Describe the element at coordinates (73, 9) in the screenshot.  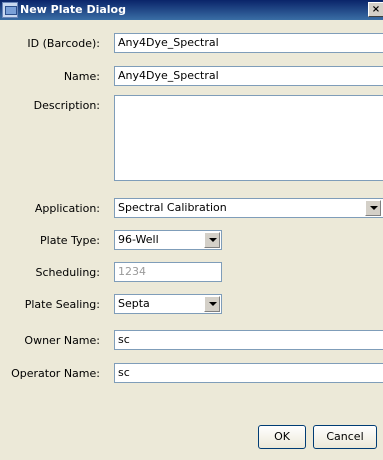
I see `window-title: New Plate Dialog` at that location.